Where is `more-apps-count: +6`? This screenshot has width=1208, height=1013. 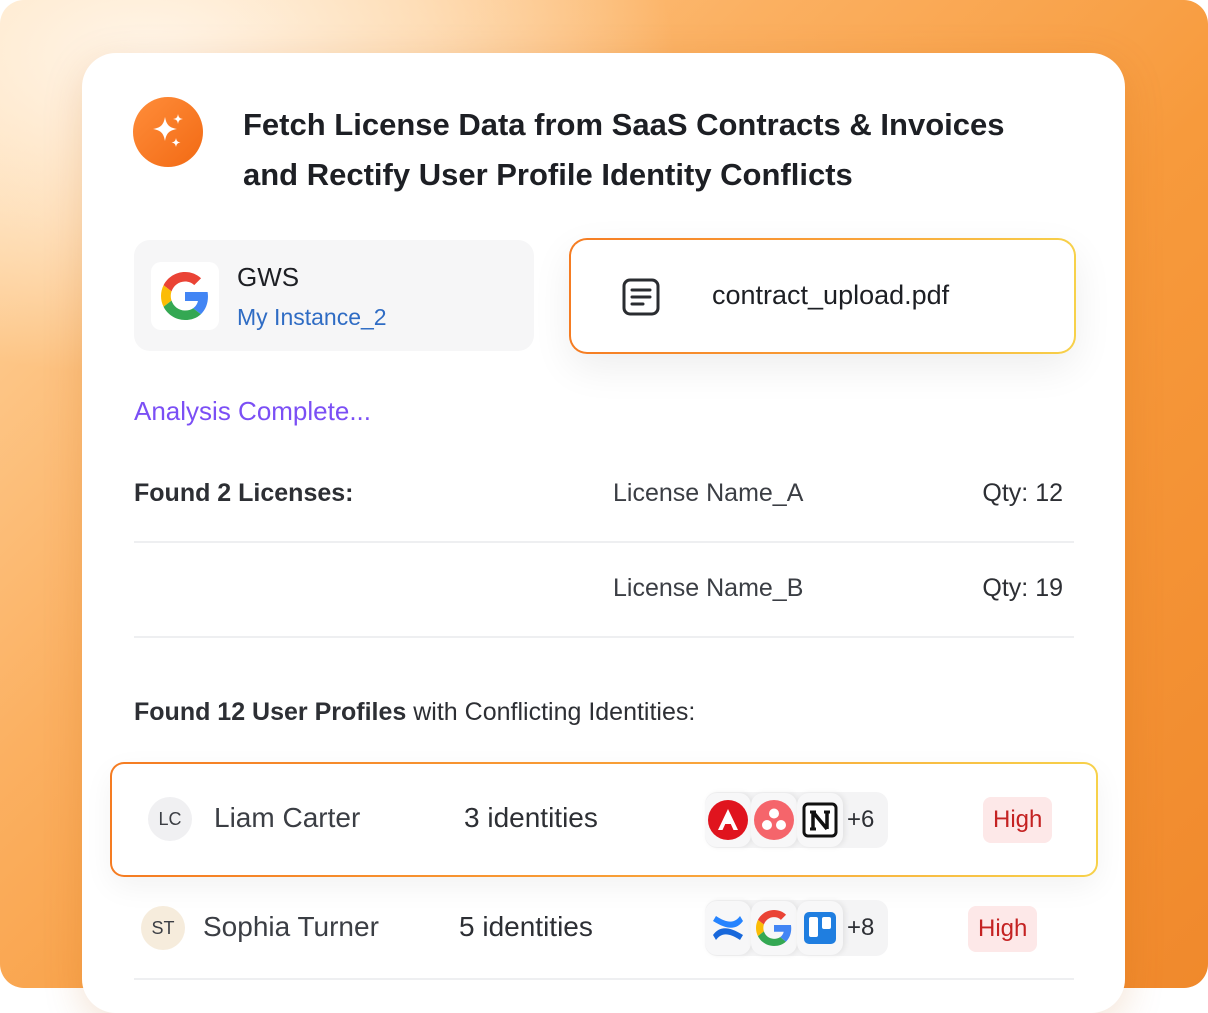
more-apps-count: +6 is located at coordinates (861, 819).